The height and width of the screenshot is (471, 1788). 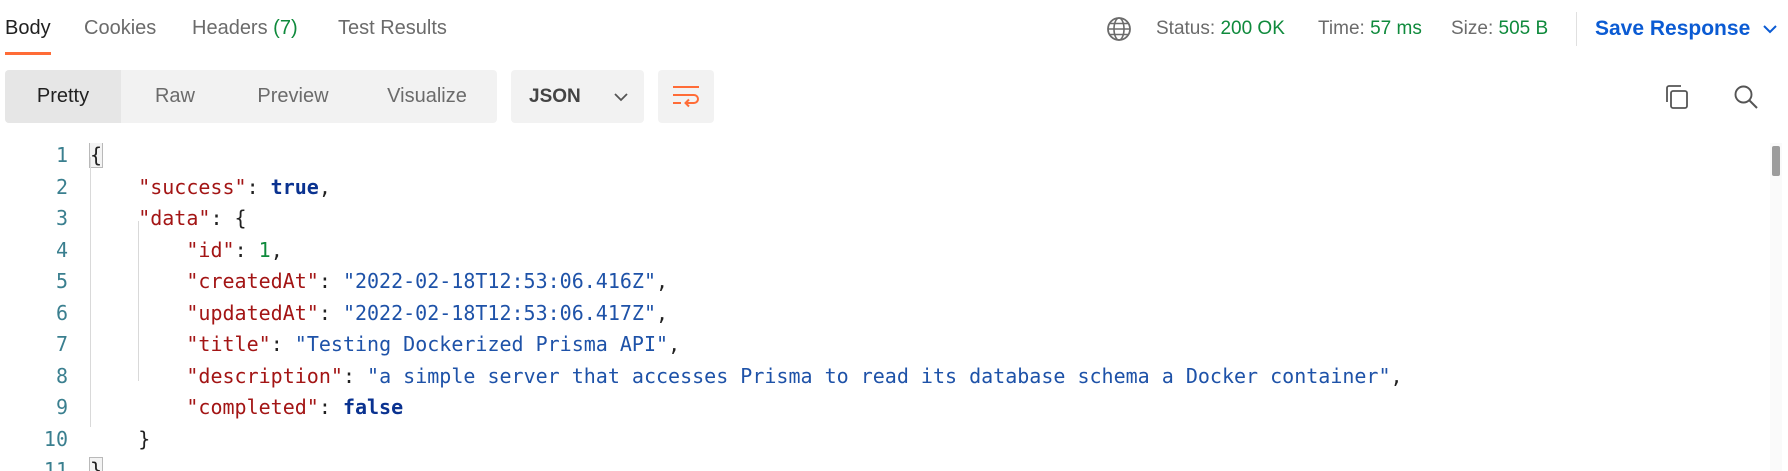 What do you see at coordinates (61, 407) in the screenshot?
I see `line-number: 9` at bounding box center [61, 407].